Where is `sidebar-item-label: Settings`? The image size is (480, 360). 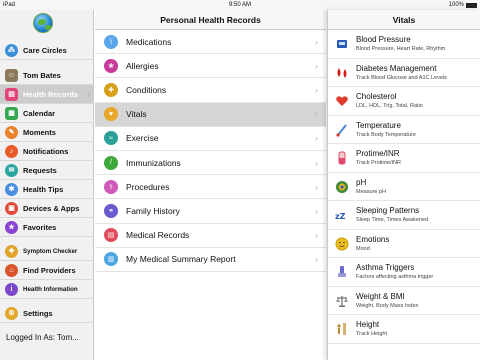
sidebar-item-label: Settings is located at coordinates (38, 313).